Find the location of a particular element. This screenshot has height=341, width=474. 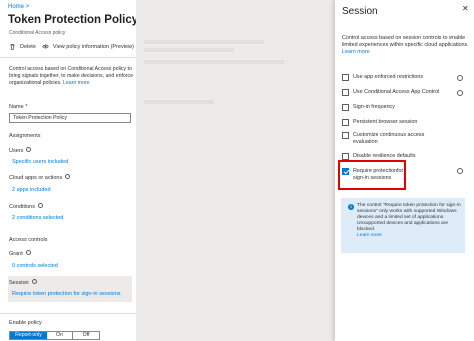

info-learn-more-link: Learn more is located at coordinates (409, 236).